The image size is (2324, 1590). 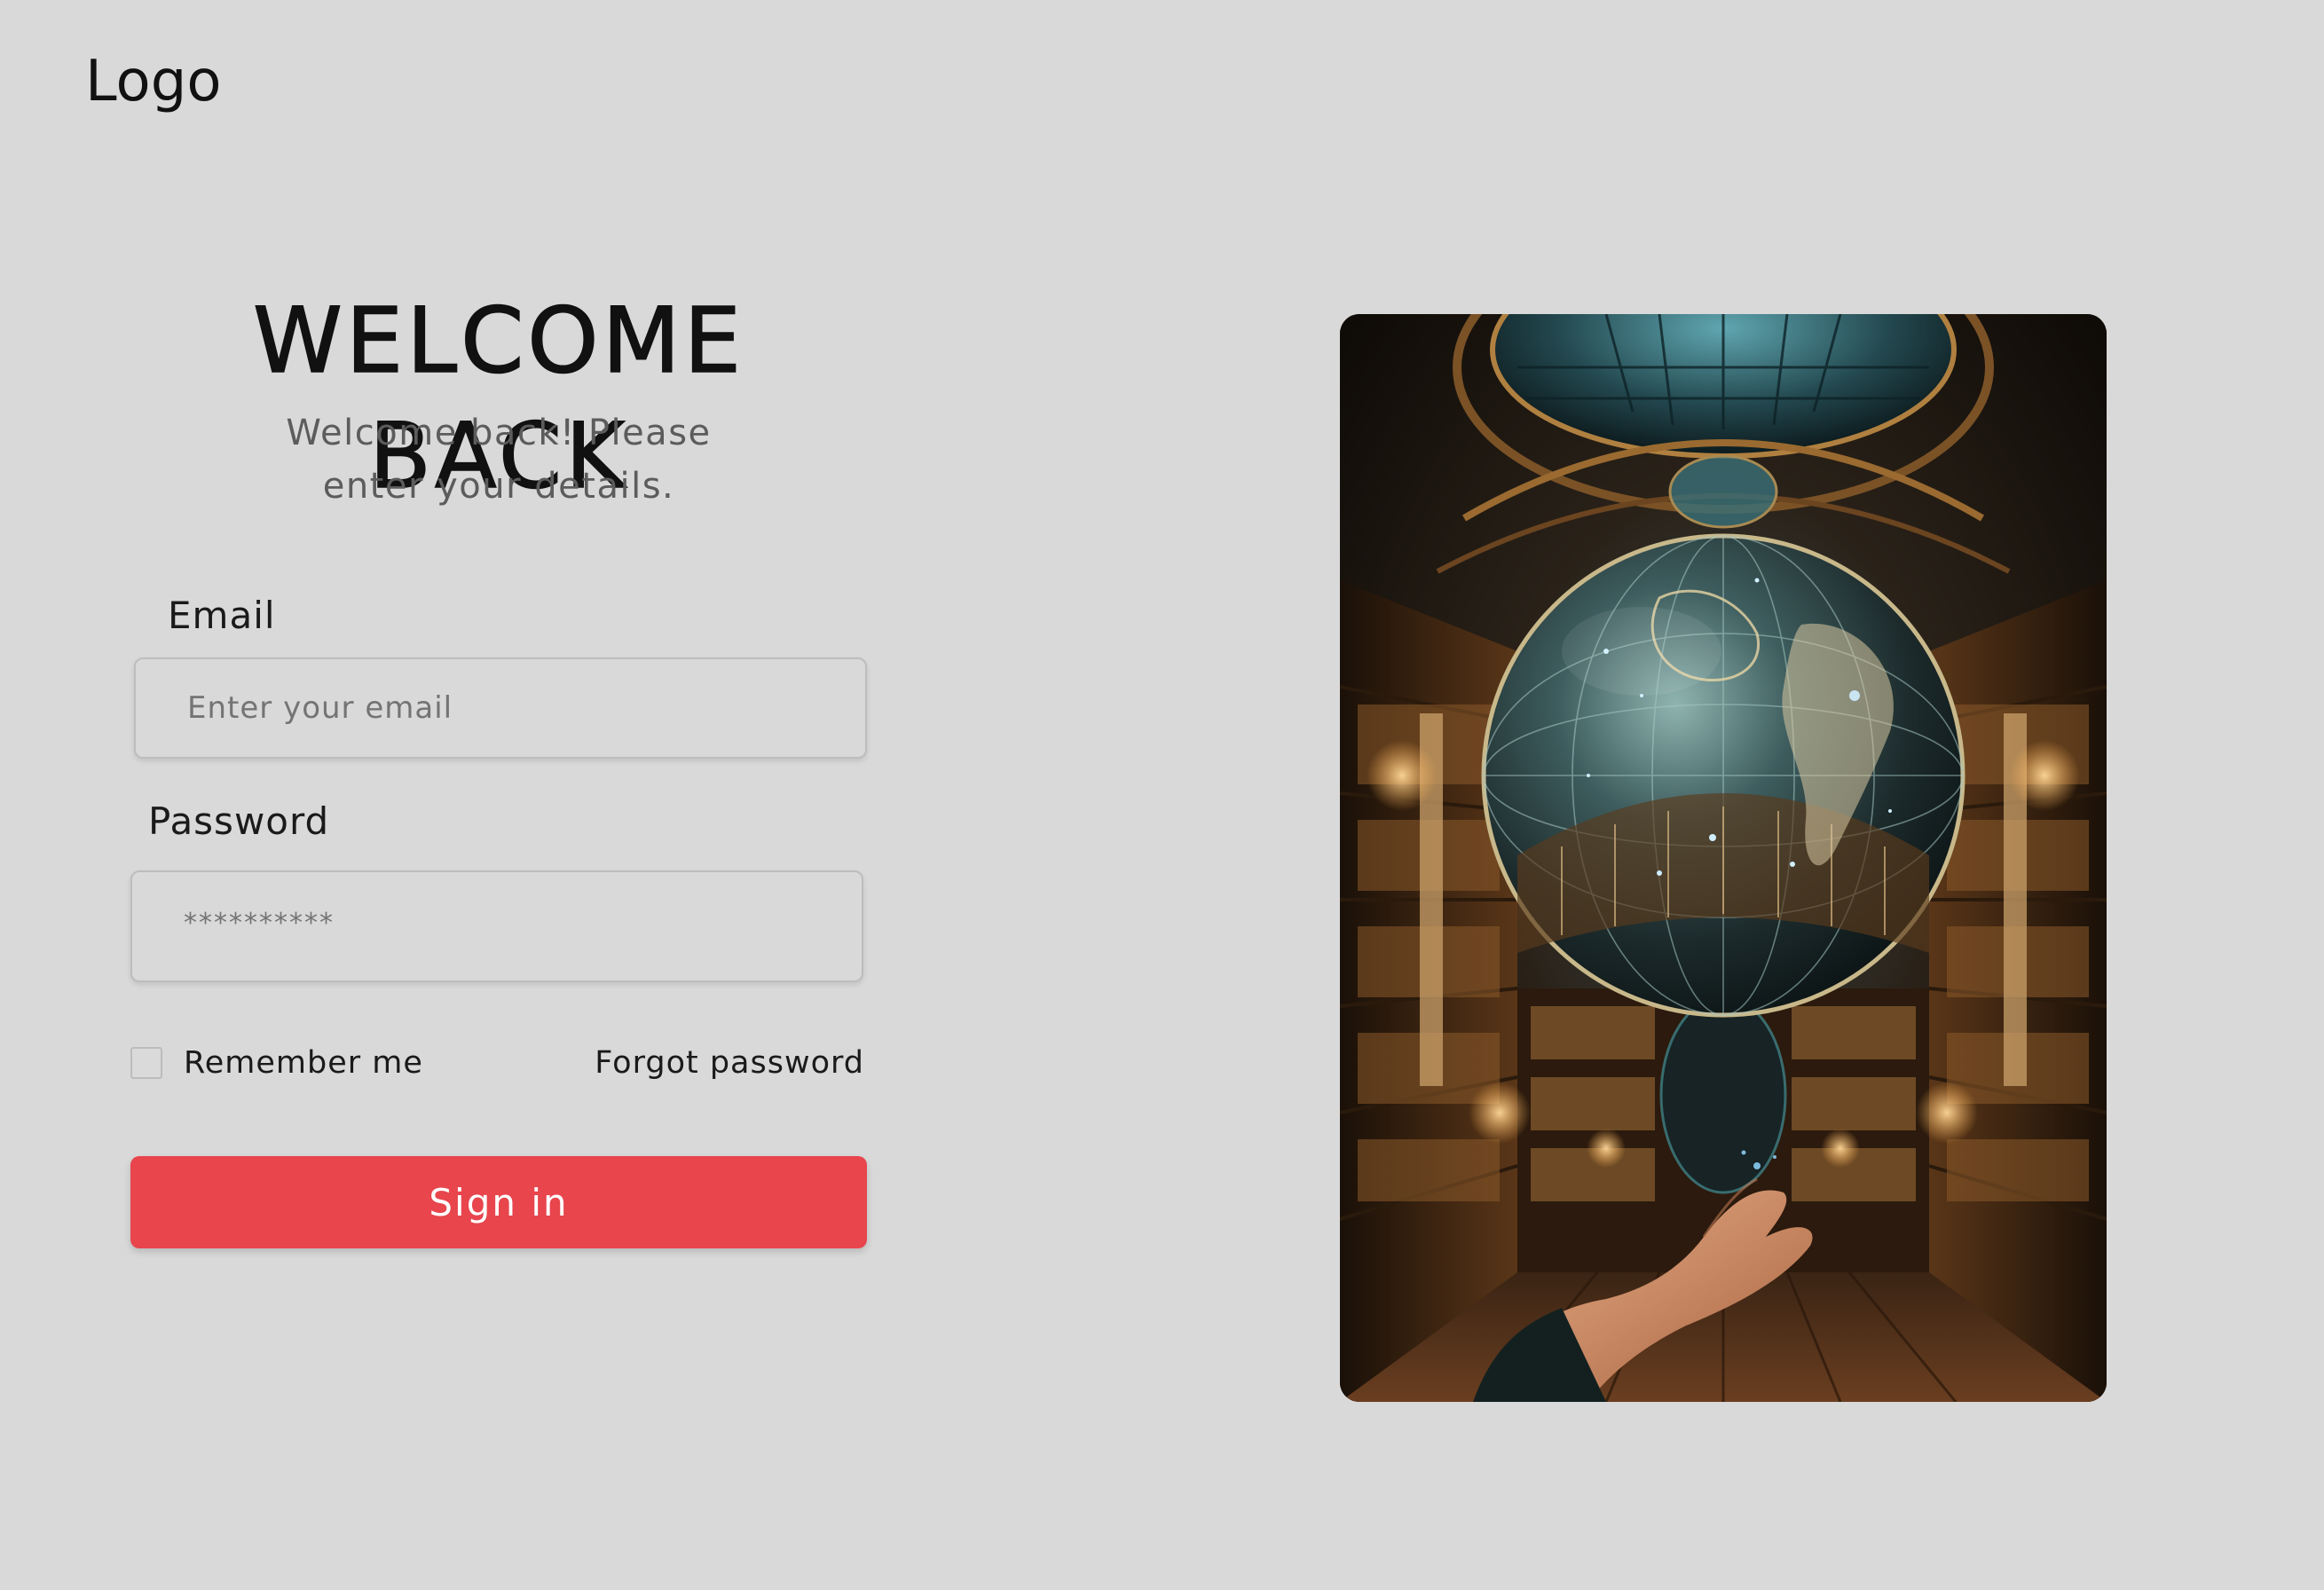 I want to click on subtitle-line-2: enter your details., so click(x=498, y=486).